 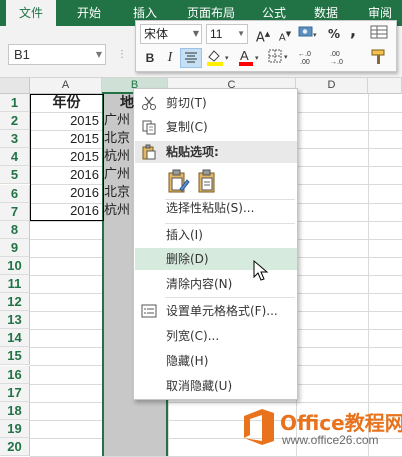 What do you see at coordinates (15, 139) in the screenshot?
I see `row-header: 3` at bounding box center [15, 139].